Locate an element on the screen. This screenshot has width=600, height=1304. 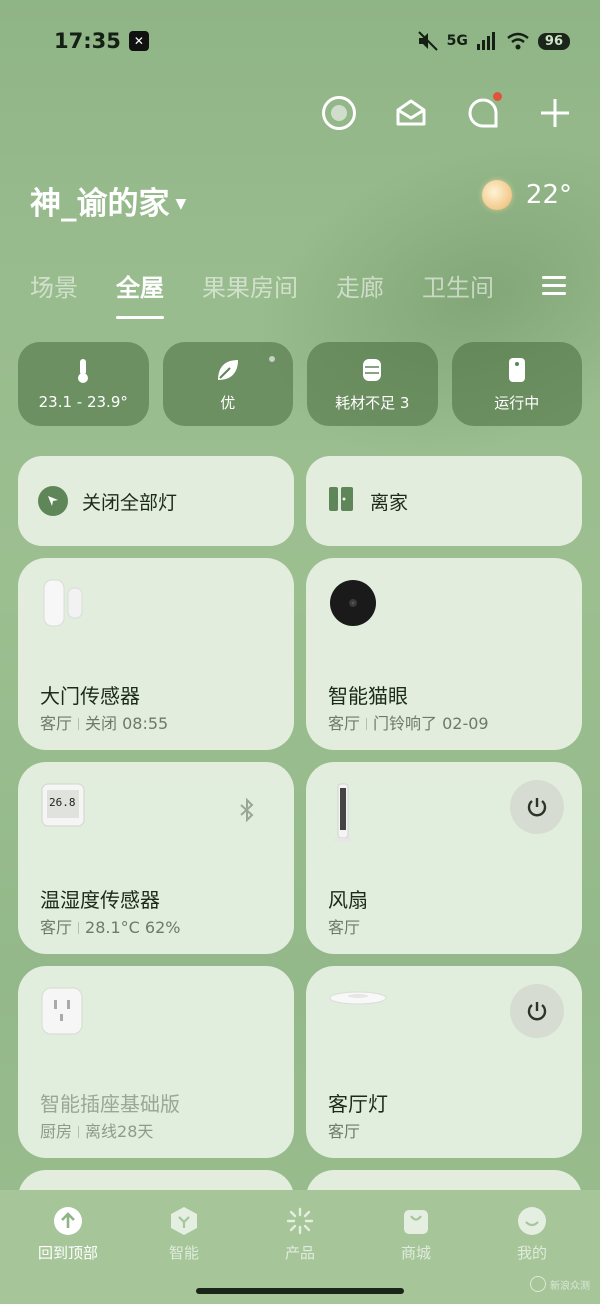
device-card-smart-peephole: 智能猫眼 客厅 门铃响了 02-09 is located at coordinates (444, 654).